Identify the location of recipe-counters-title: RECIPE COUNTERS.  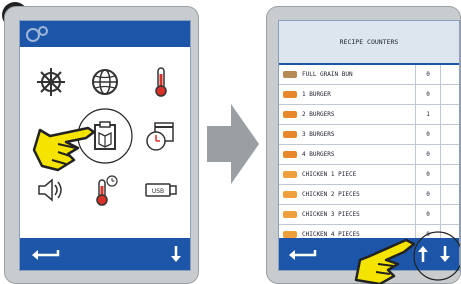
(369, 43).